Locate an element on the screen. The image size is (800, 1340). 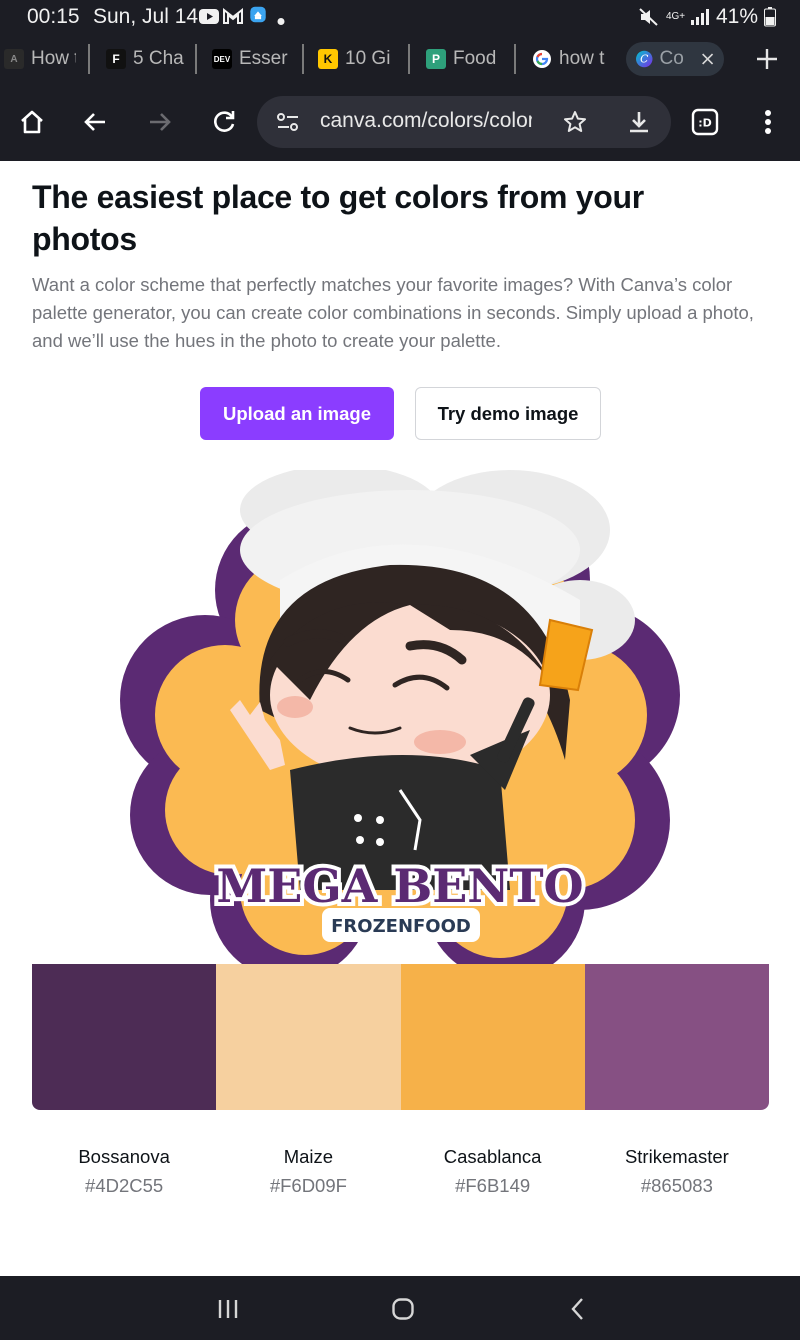
reload-icon is located at coordinates (224, 121).